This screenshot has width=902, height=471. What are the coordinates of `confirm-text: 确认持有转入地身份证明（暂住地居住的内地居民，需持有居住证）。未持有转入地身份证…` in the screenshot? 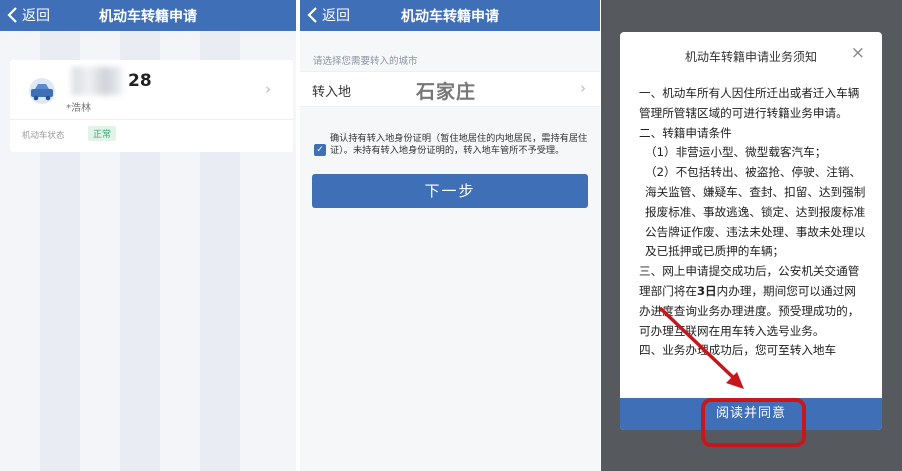 It's located at (459, 144).